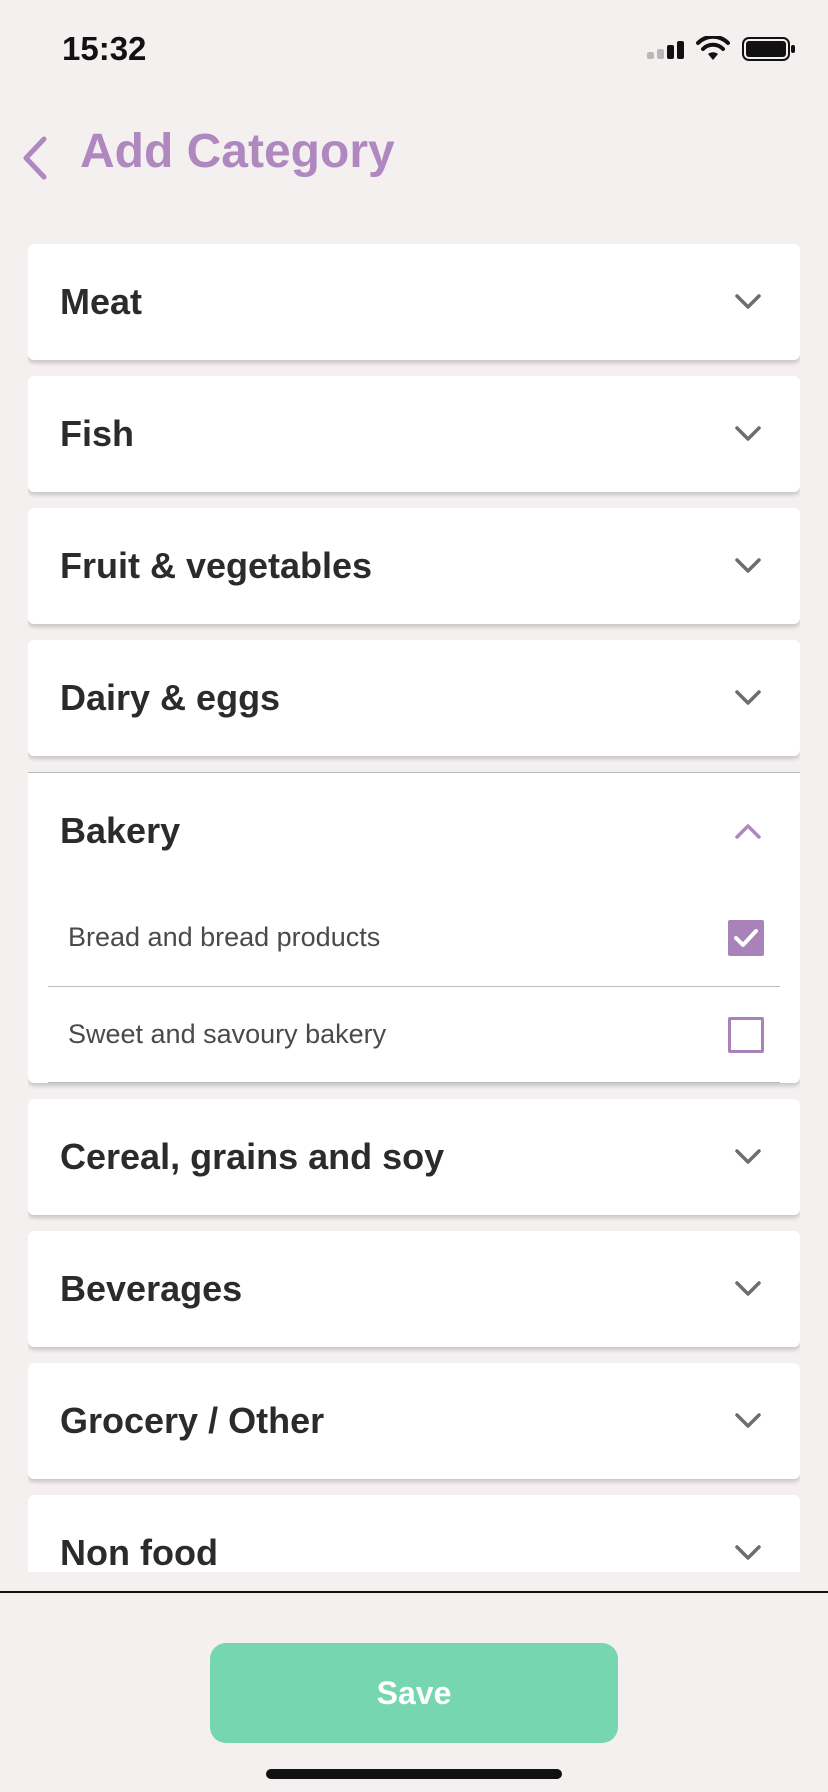 The height and width of the screenshot is (1792, 828). I want to click on category-header-beverages: Beverages, so click(414, 1289).